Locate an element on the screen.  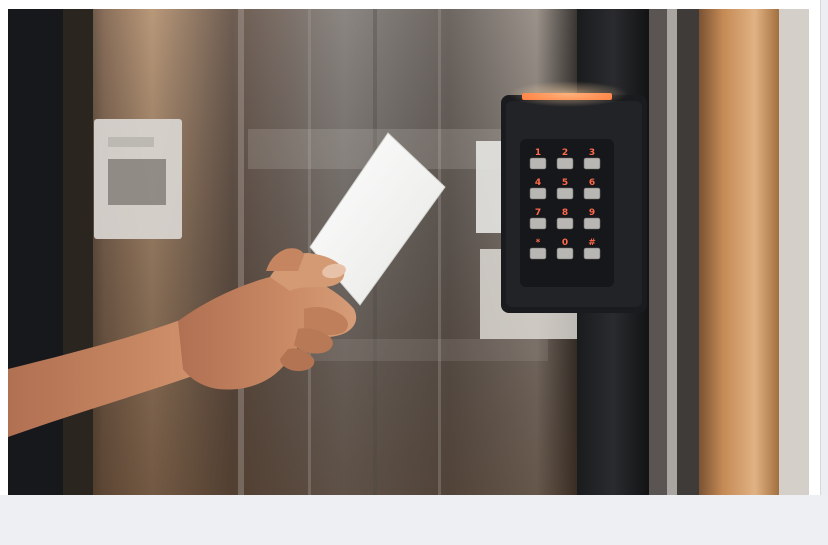
keypad-key-star is located at coordinates (538, 253).